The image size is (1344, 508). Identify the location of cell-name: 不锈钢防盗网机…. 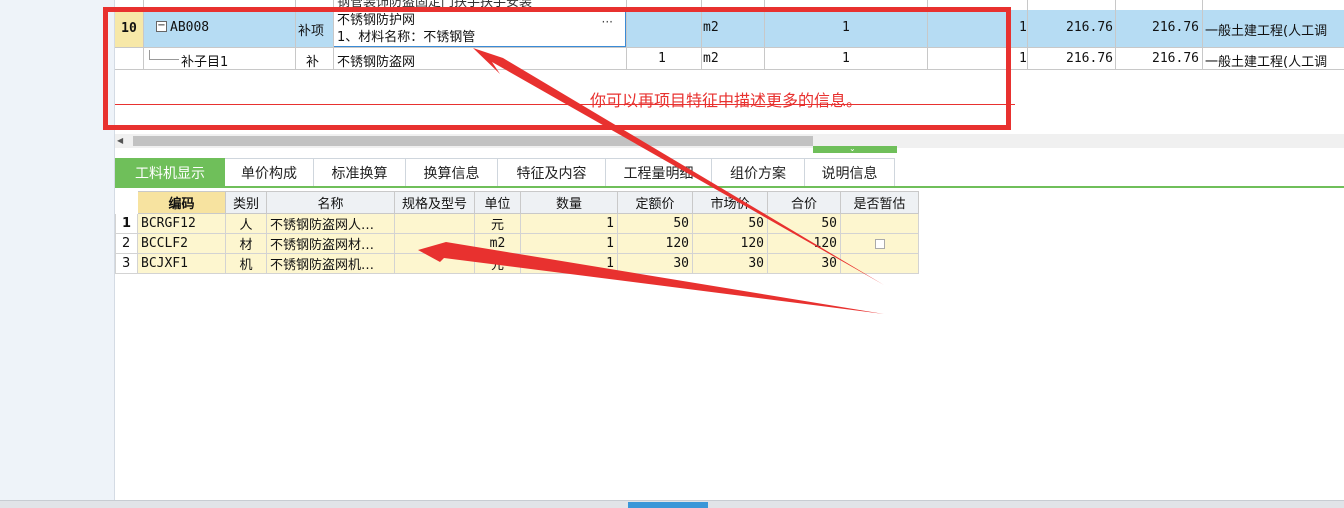
(330, 263).